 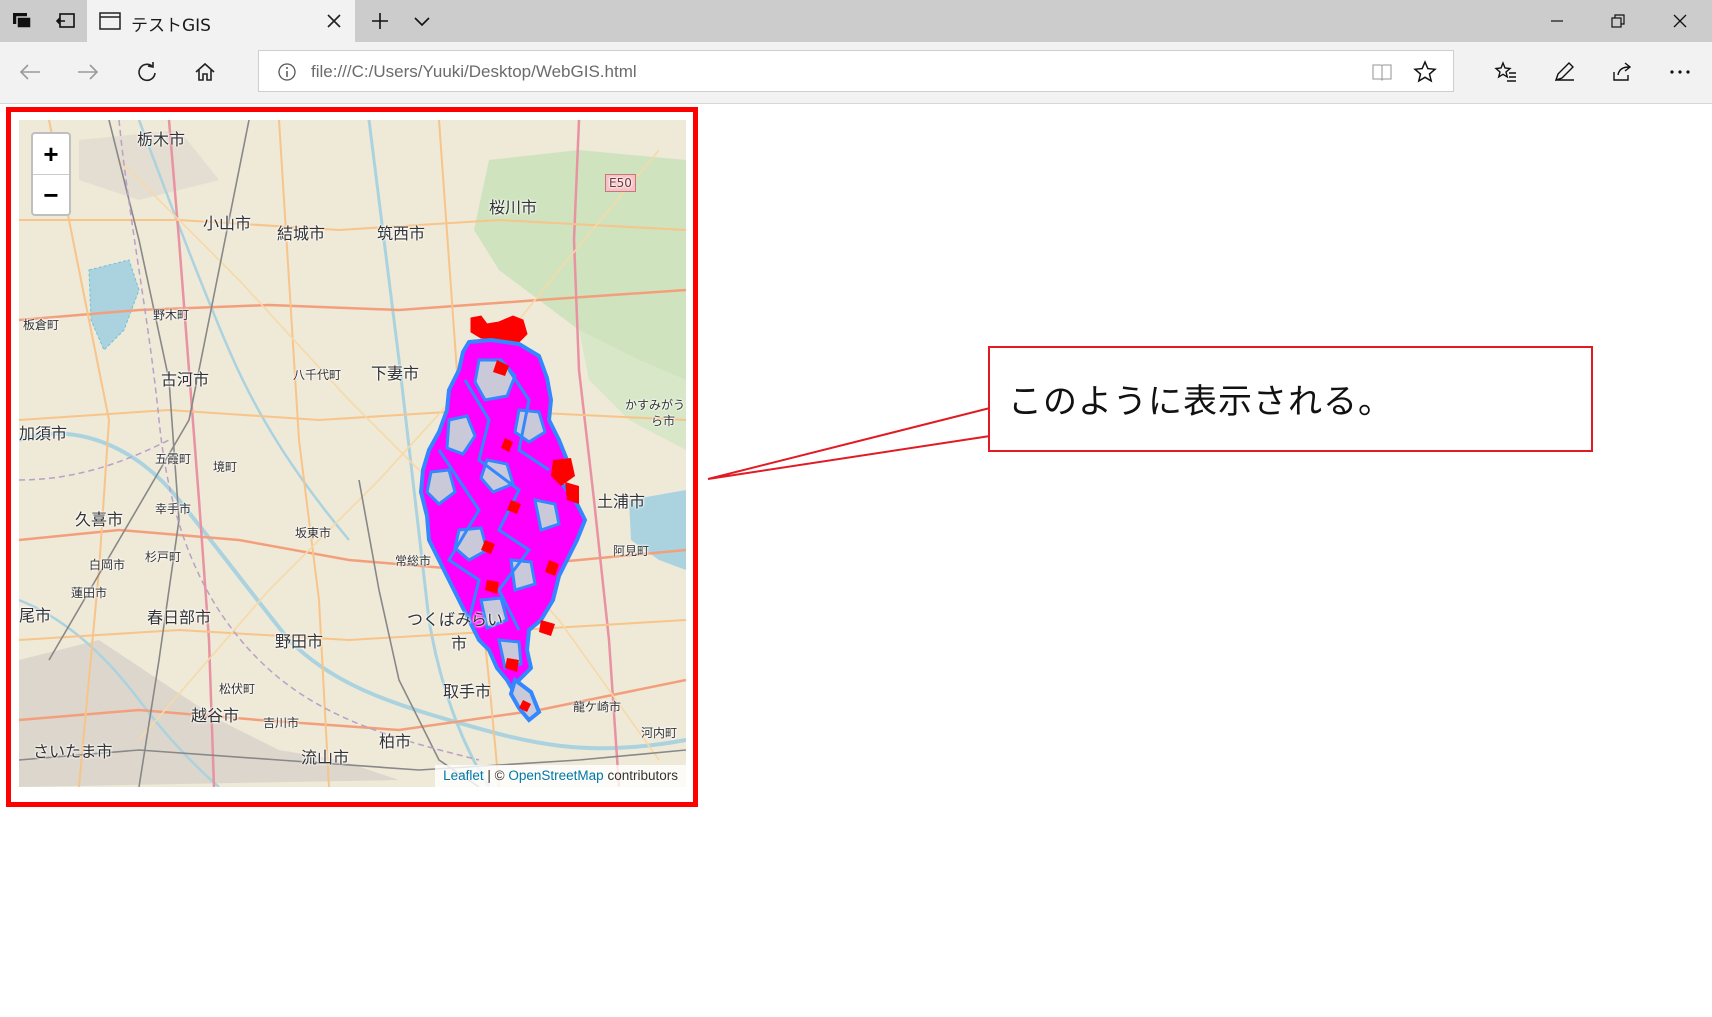 What do you see at coordinates (171, 315) in the screenshot?
I see `place-label: 野木町` at bounding box center [171, 315].